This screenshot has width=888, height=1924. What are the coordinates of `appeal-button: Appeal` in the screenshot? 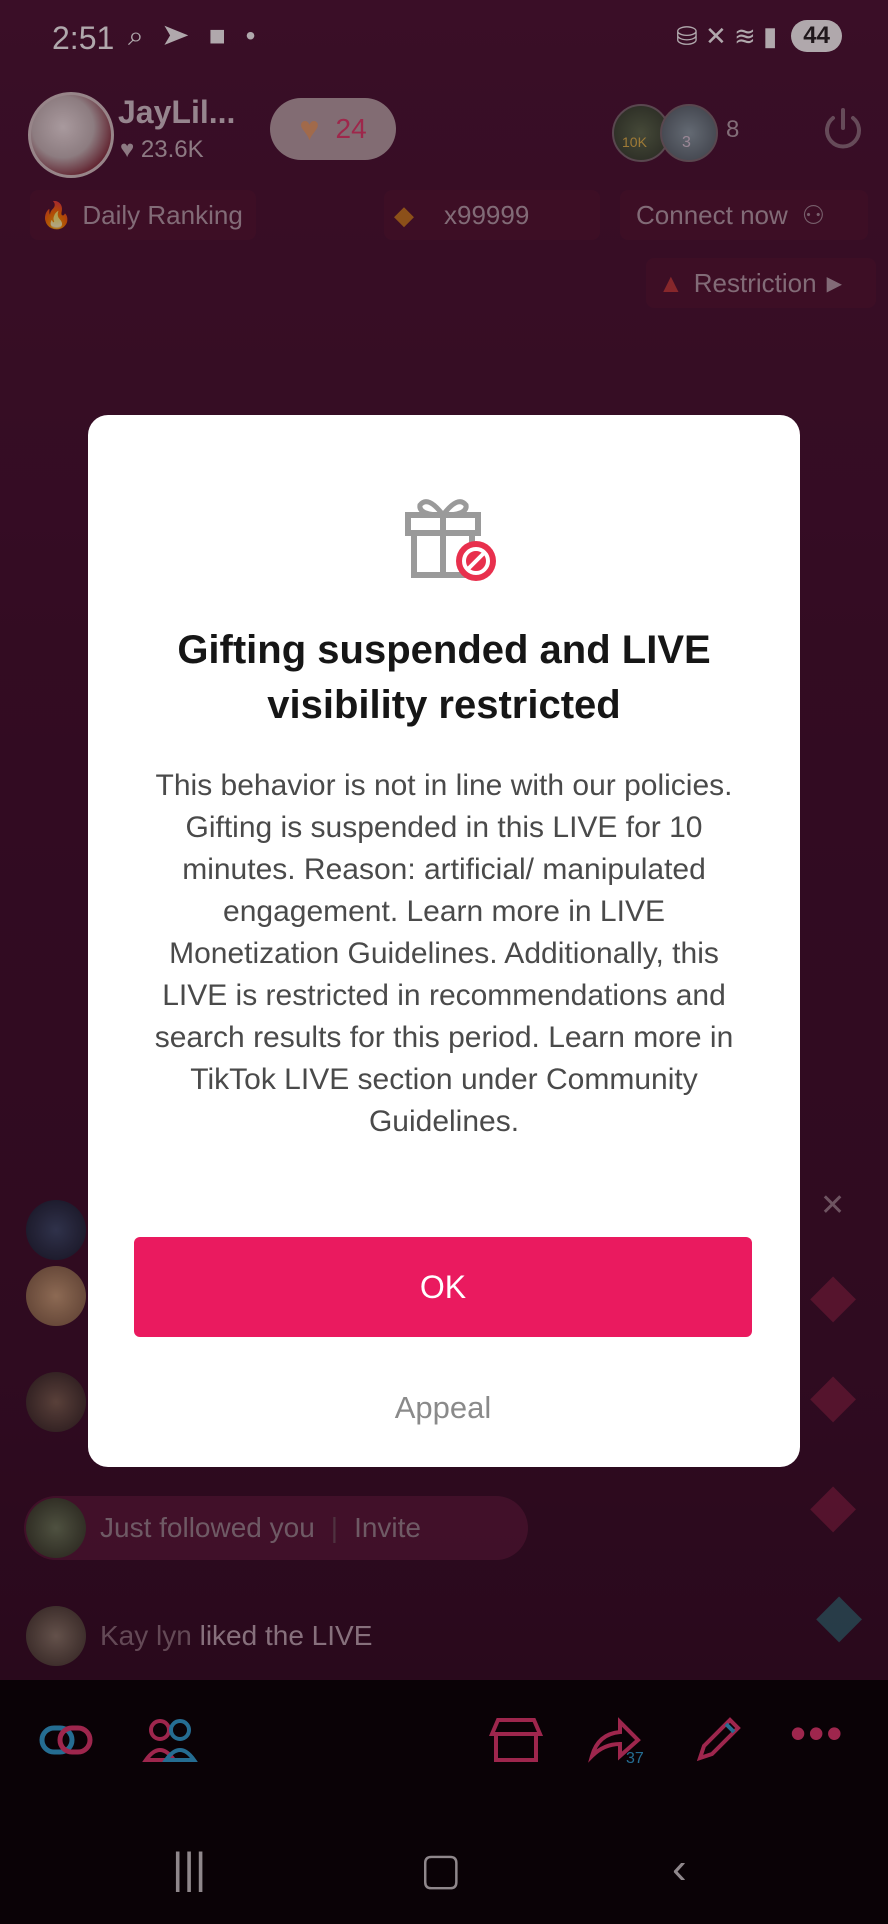 It's located at (443, 1408).